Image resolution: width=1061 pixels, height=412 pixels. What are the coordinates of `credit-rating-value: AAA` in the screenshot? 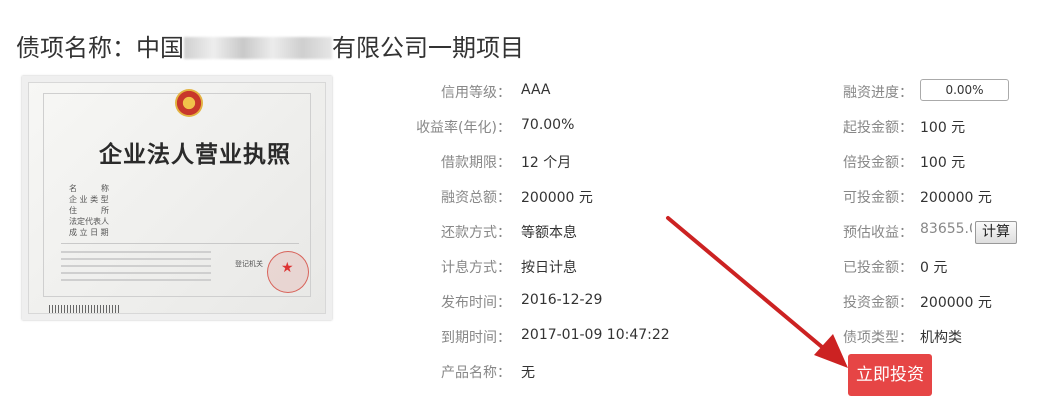 It's located at (536, 90).